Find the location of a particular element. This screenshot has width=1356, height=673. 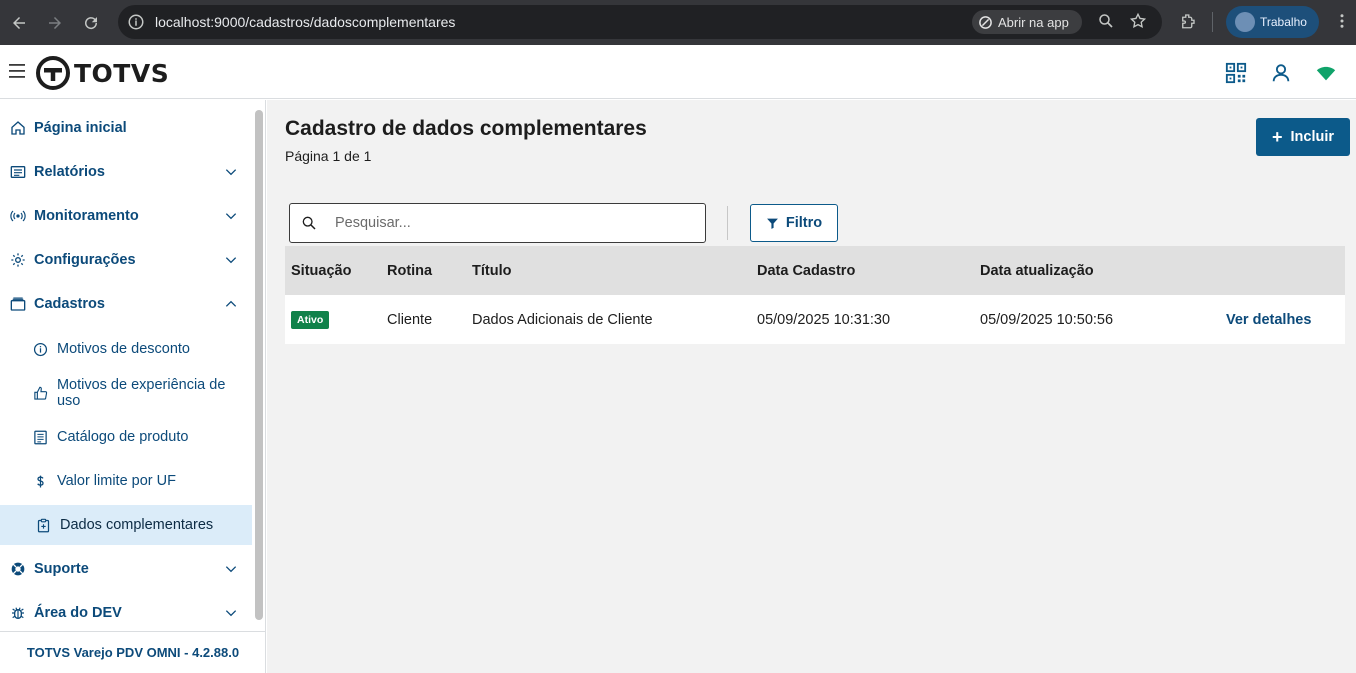

cell-data-cadastro: 05/09/2025 10:31:30 is located at coordinates (824, 319).